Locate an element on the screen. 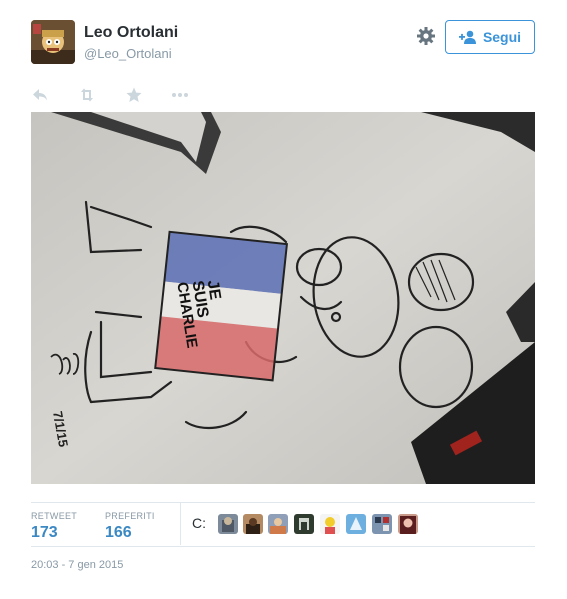 The width and height of the screenshot is (567, 599). favorites-count: 166 is located at coordinates (118, 532).